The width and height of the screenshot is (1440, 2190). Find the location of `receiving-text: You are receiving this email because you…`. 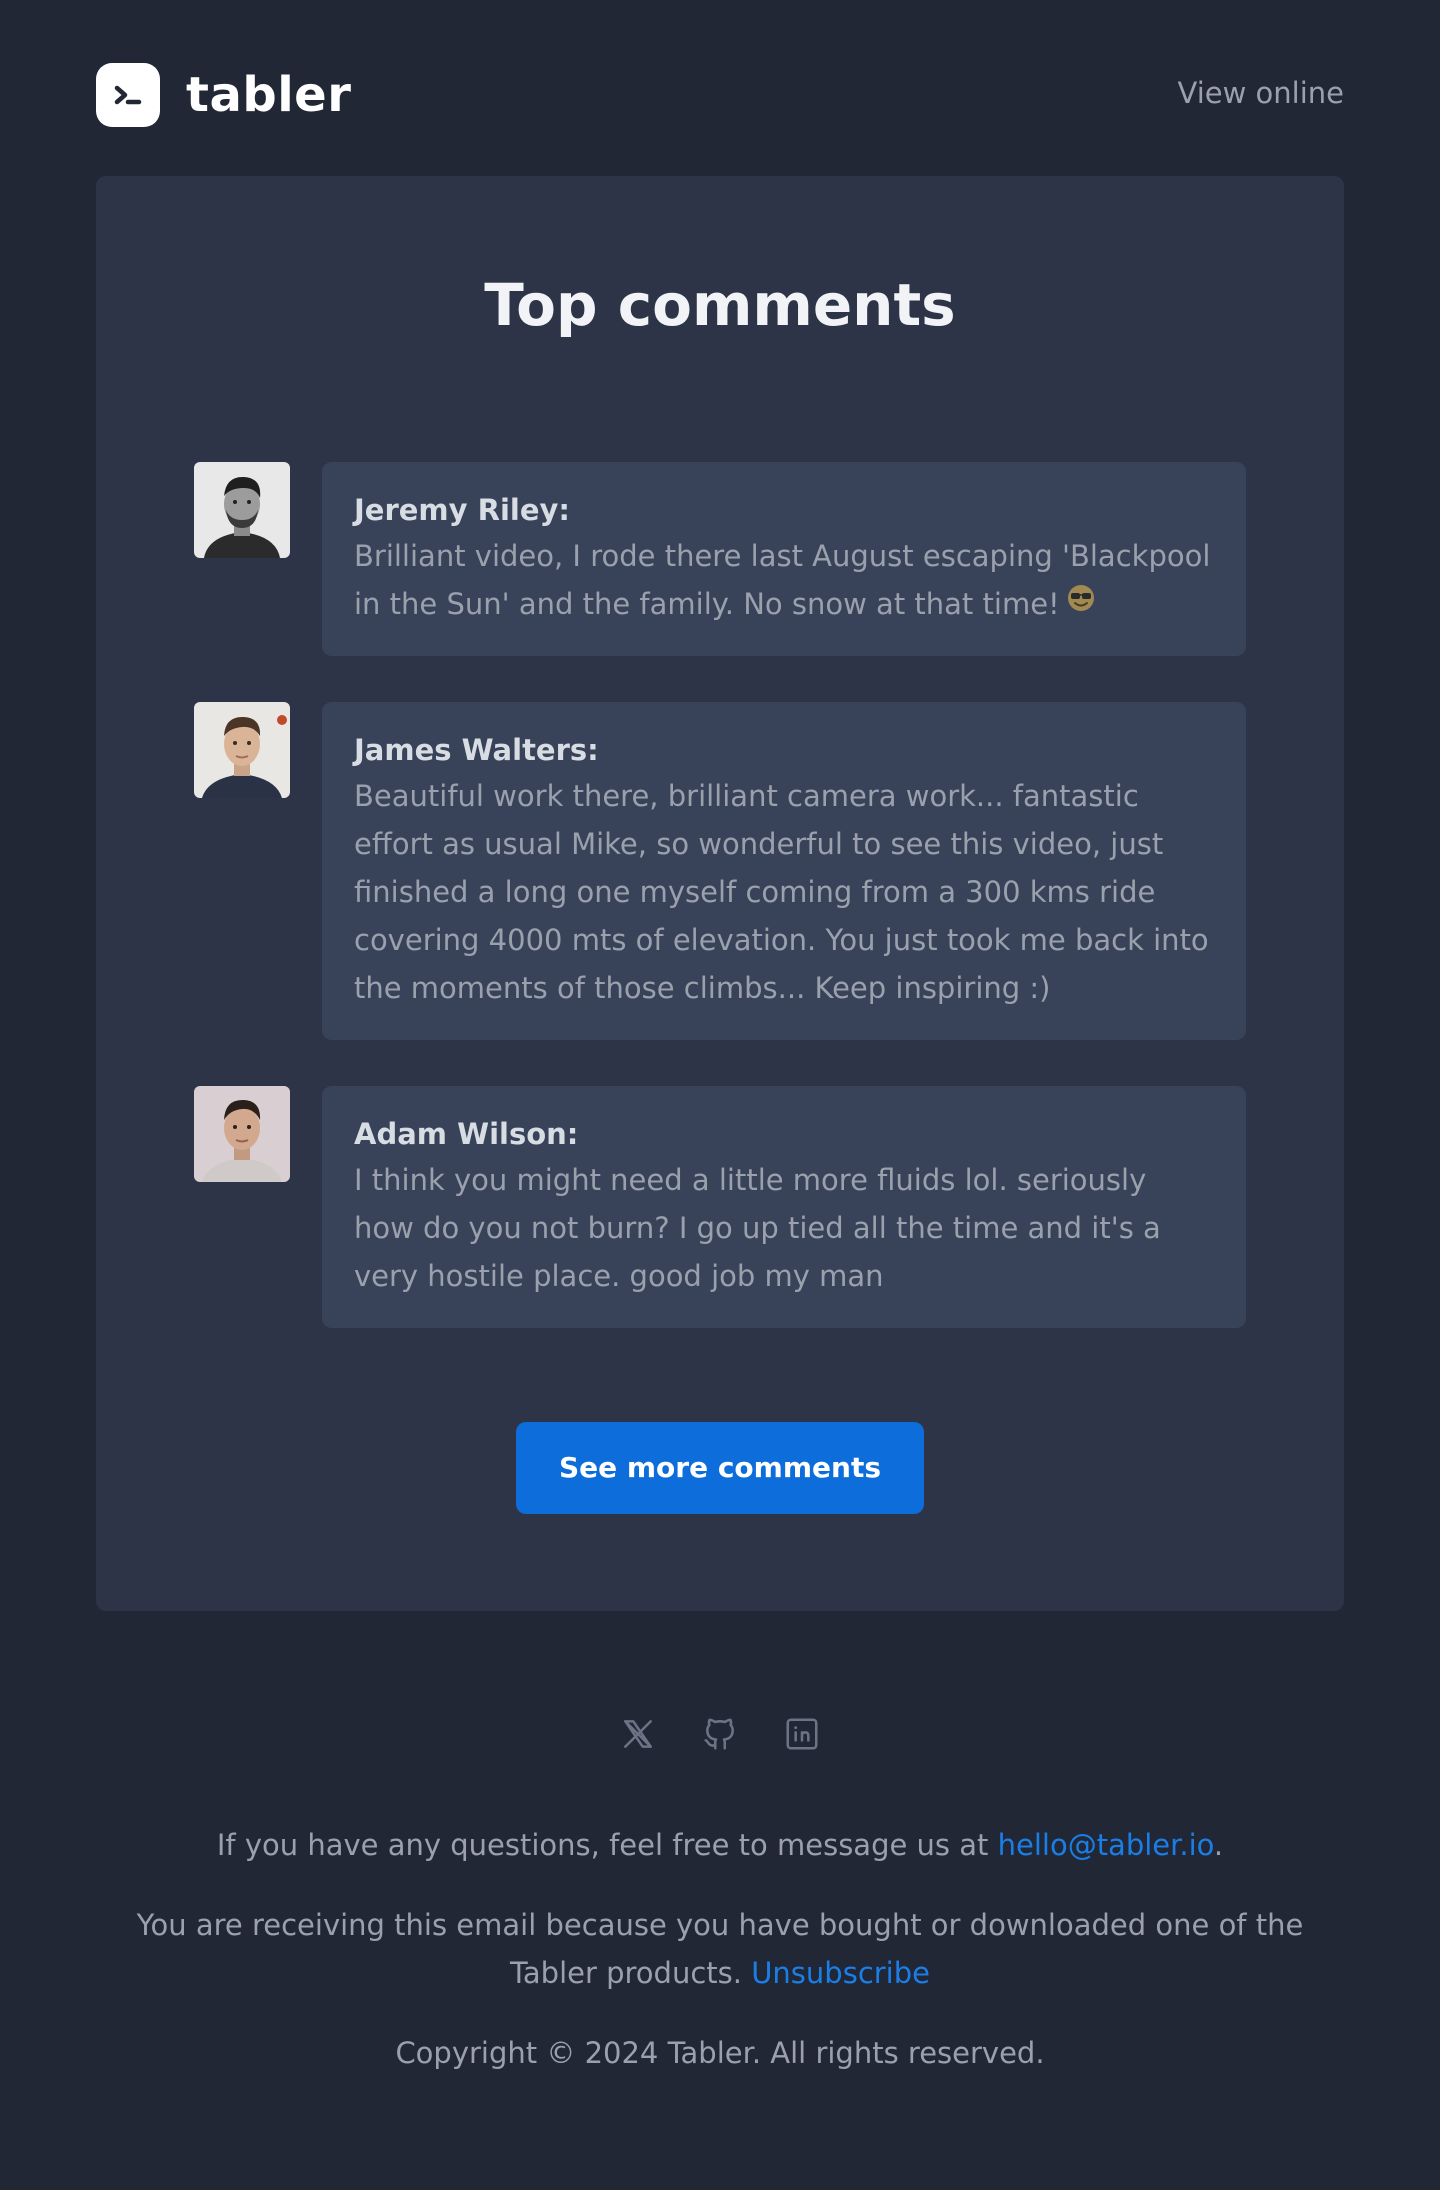

receiving-text: You are receiving this email because you… is located at coordinates (720, 1949).